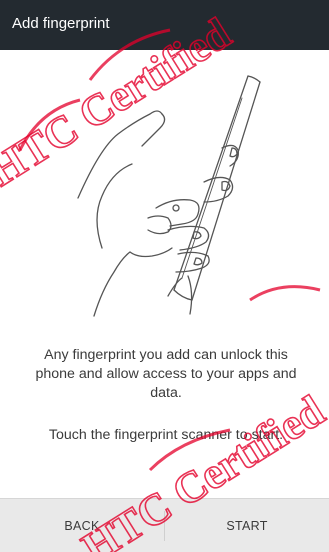  I want to click on footer-bar: BACK START, so click(164, 525).